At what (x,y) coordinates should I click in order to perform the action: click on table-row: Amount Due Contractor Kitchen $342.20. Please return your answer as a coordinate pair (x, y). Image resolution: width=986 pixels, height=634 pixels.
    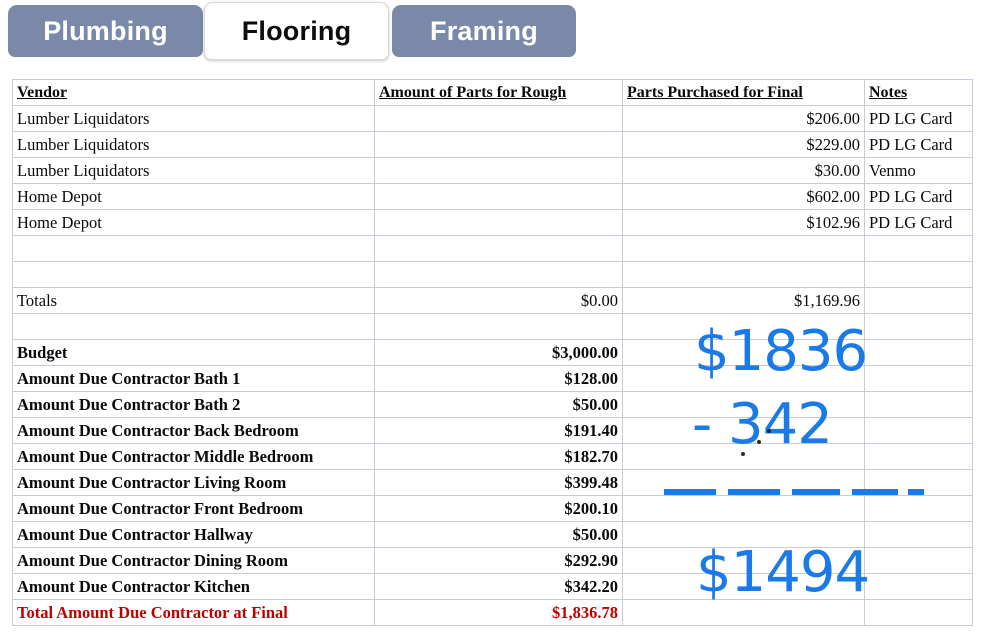
    Looking at the image, I should click on (492, 586).